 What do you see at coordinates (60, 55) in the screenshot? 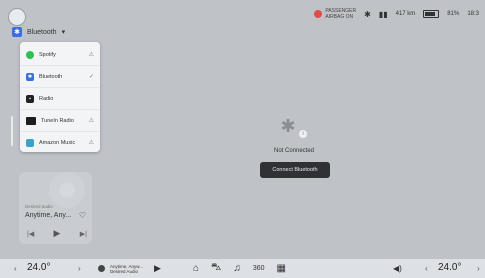
I see `menu-item-spotify: Spotify ⚠` at bounding box center [60, 55].